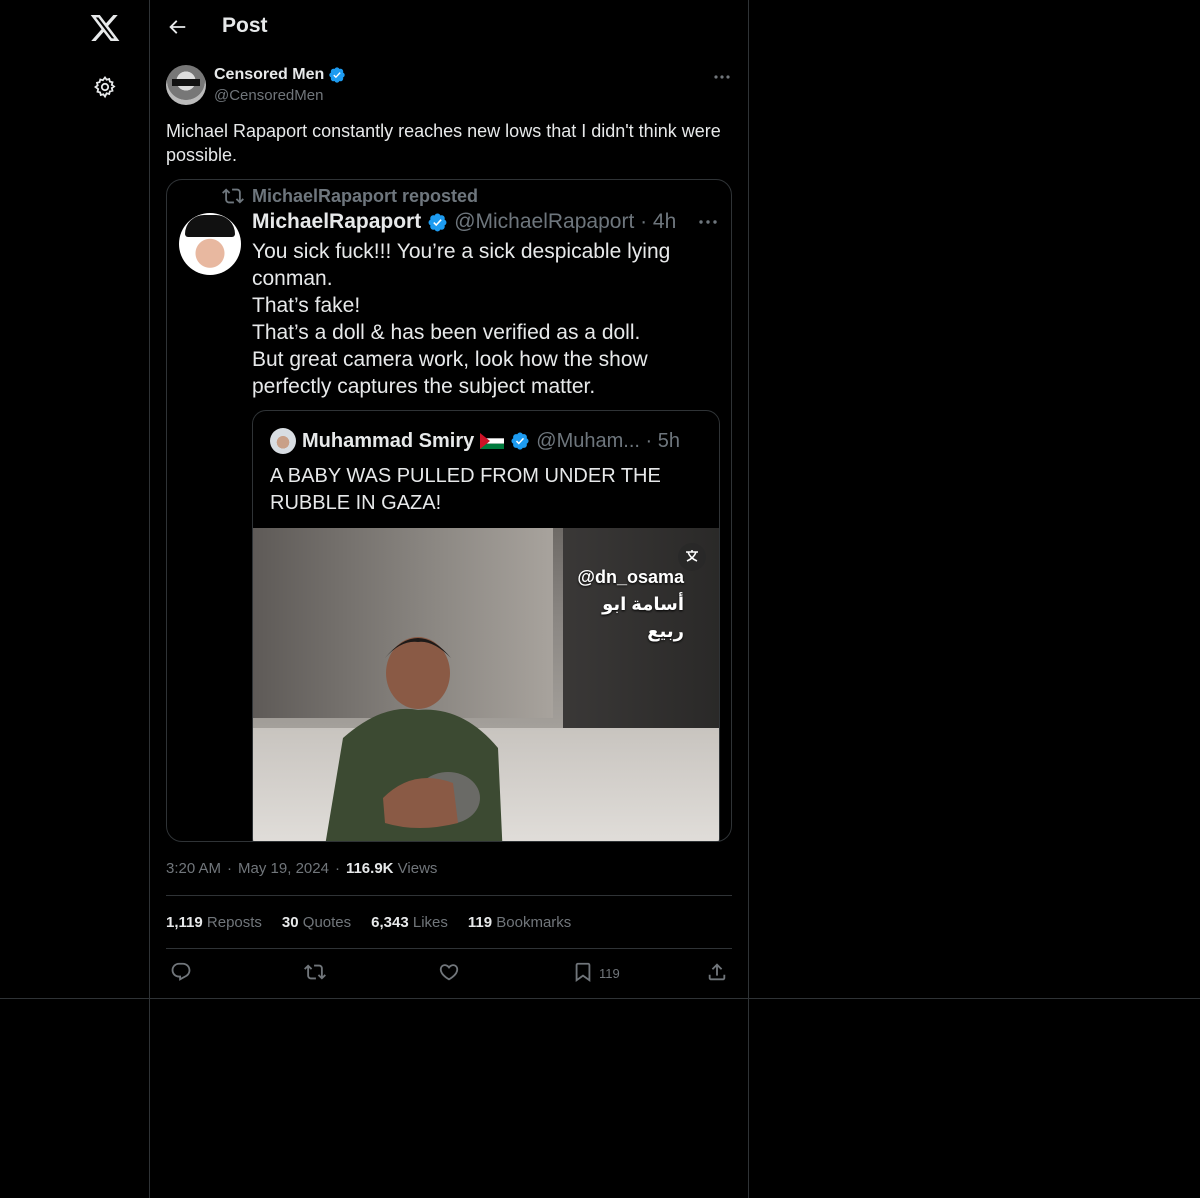 The image size is (1200, 1198). I want to click on arrow-left-icon, so click(177, 27).